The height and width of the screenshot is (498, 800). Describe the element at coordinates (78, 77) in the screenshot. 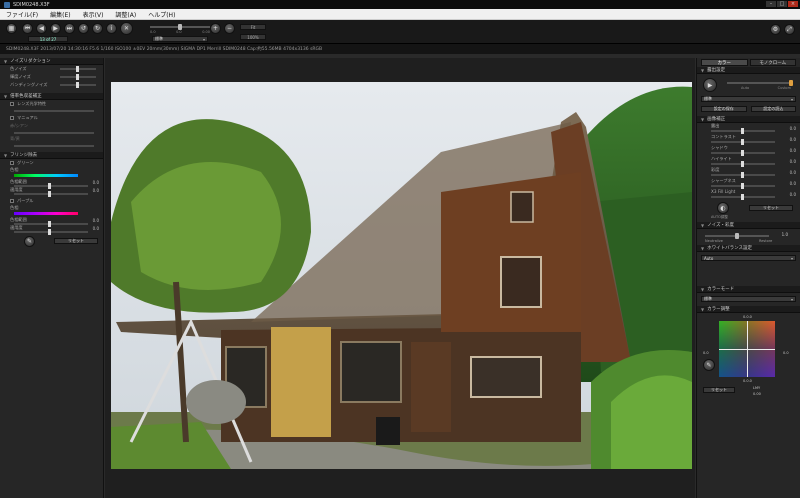

I see `luma-noise-slider` at that location.